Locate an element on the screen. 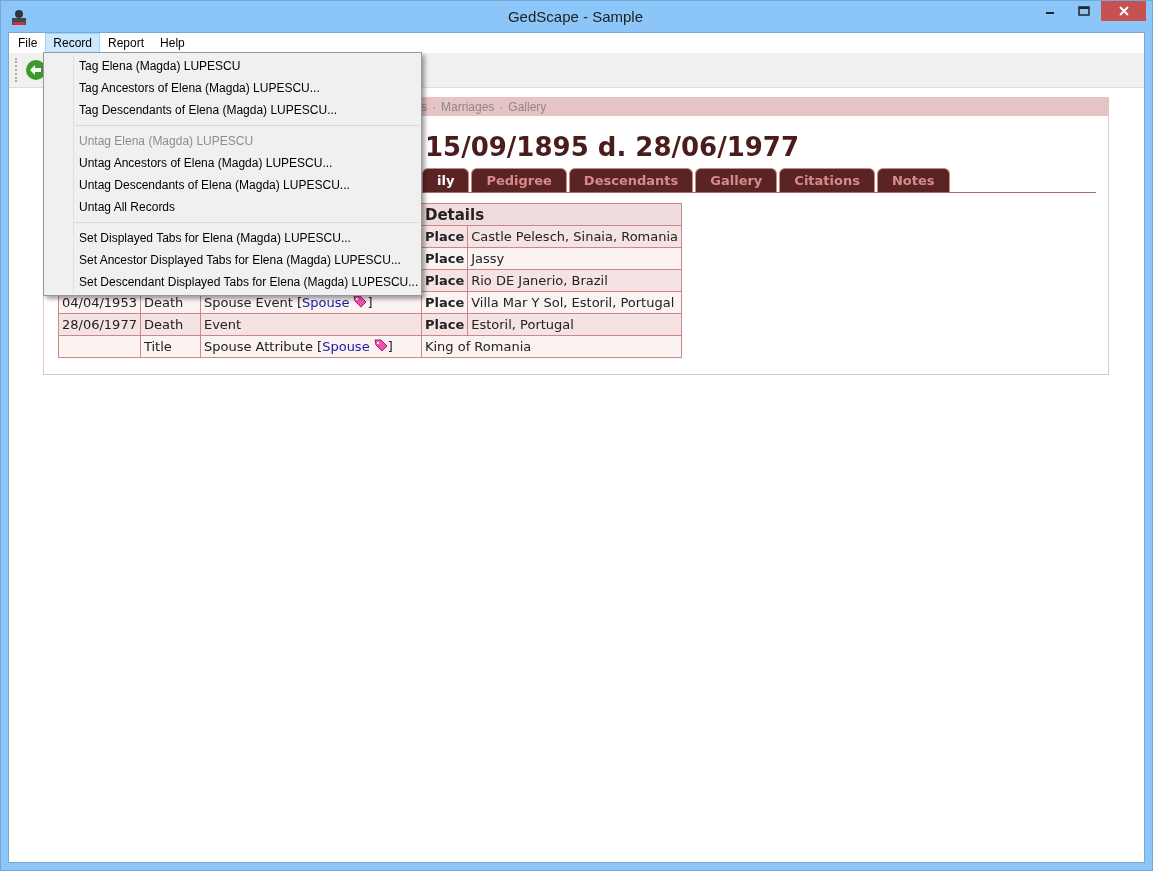  menu-bar-item: File is located at coordinates (28, 43).